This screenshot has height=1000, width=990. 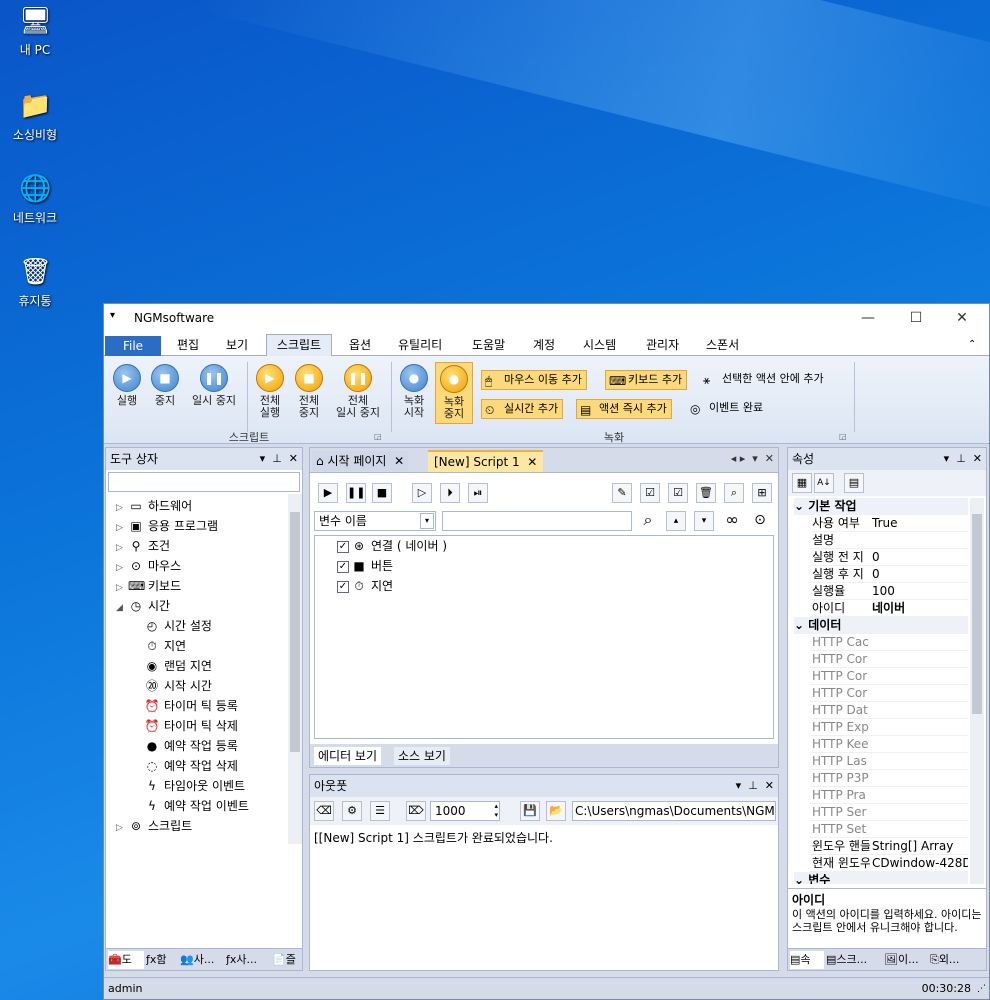 What do you see at coordinates (662, 345) in the screenshot?
I see `menu-admin: 관리자` at bounding box center [662, 345].